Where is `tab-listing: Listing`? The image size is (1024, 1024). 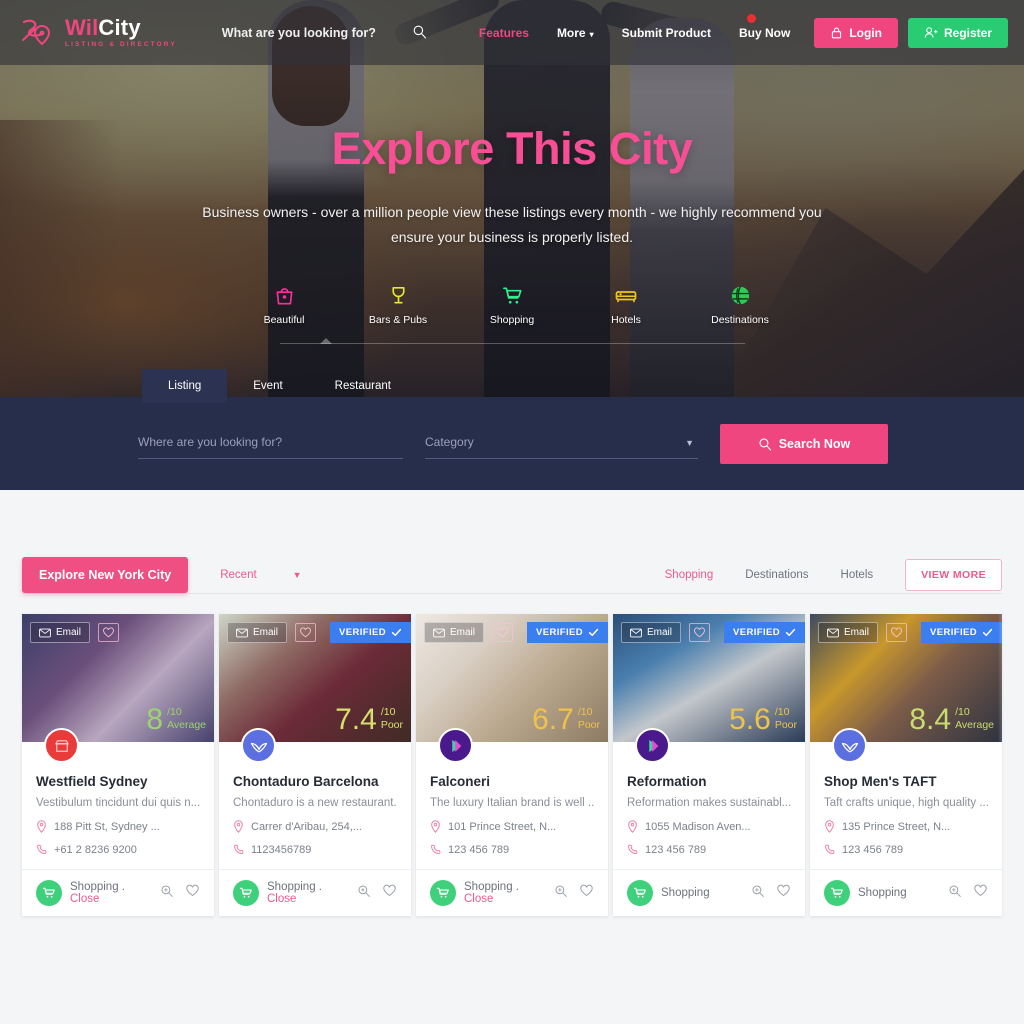
tab-listing: Listing is located at coordinates (185, 386).